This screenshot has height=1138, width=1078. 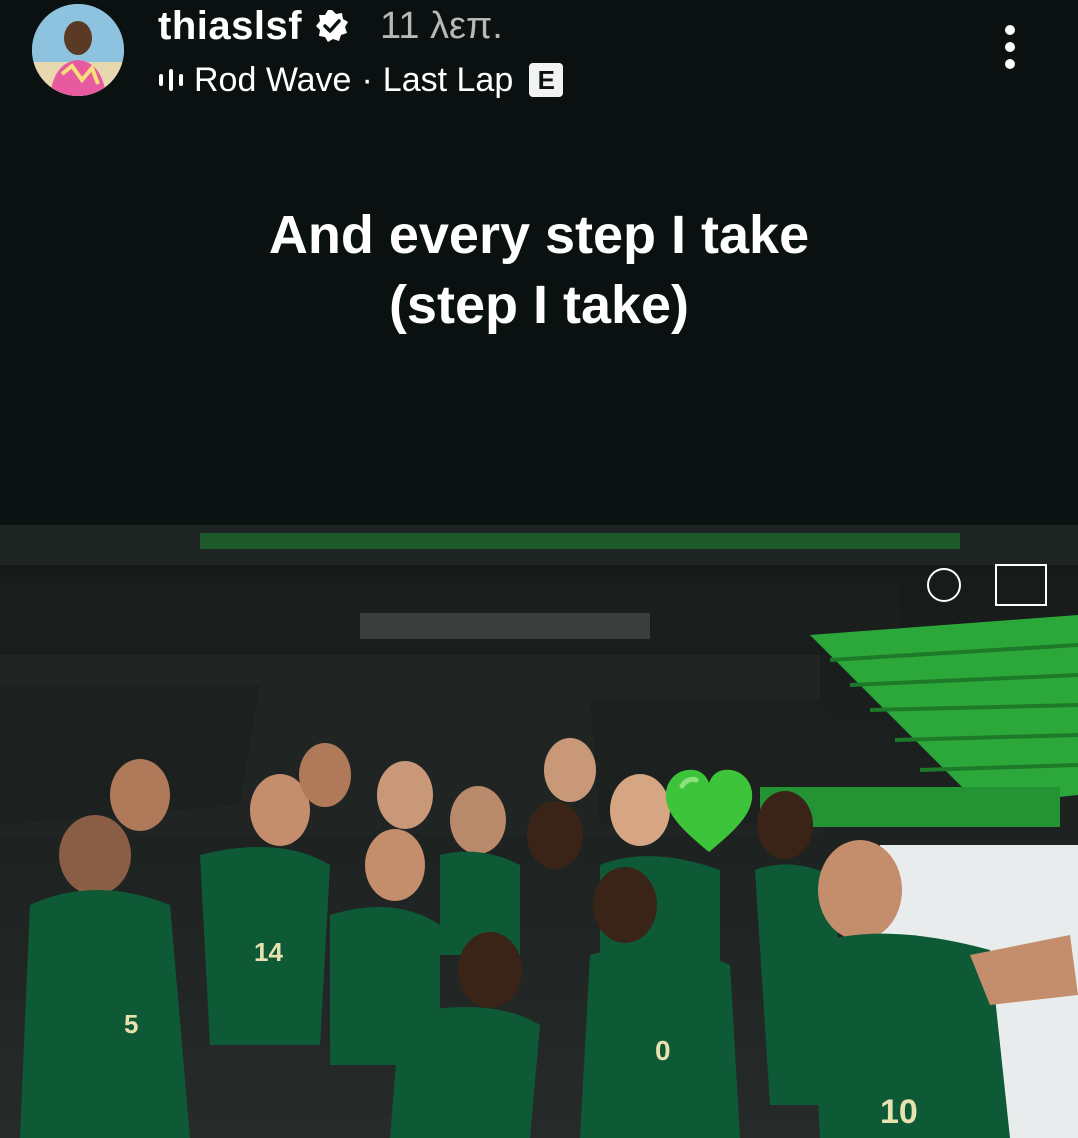 I want to click on story-header: thiaslsf 11 λεπ. Rod Wave · Last Lap E, so click(x=539, y=60).